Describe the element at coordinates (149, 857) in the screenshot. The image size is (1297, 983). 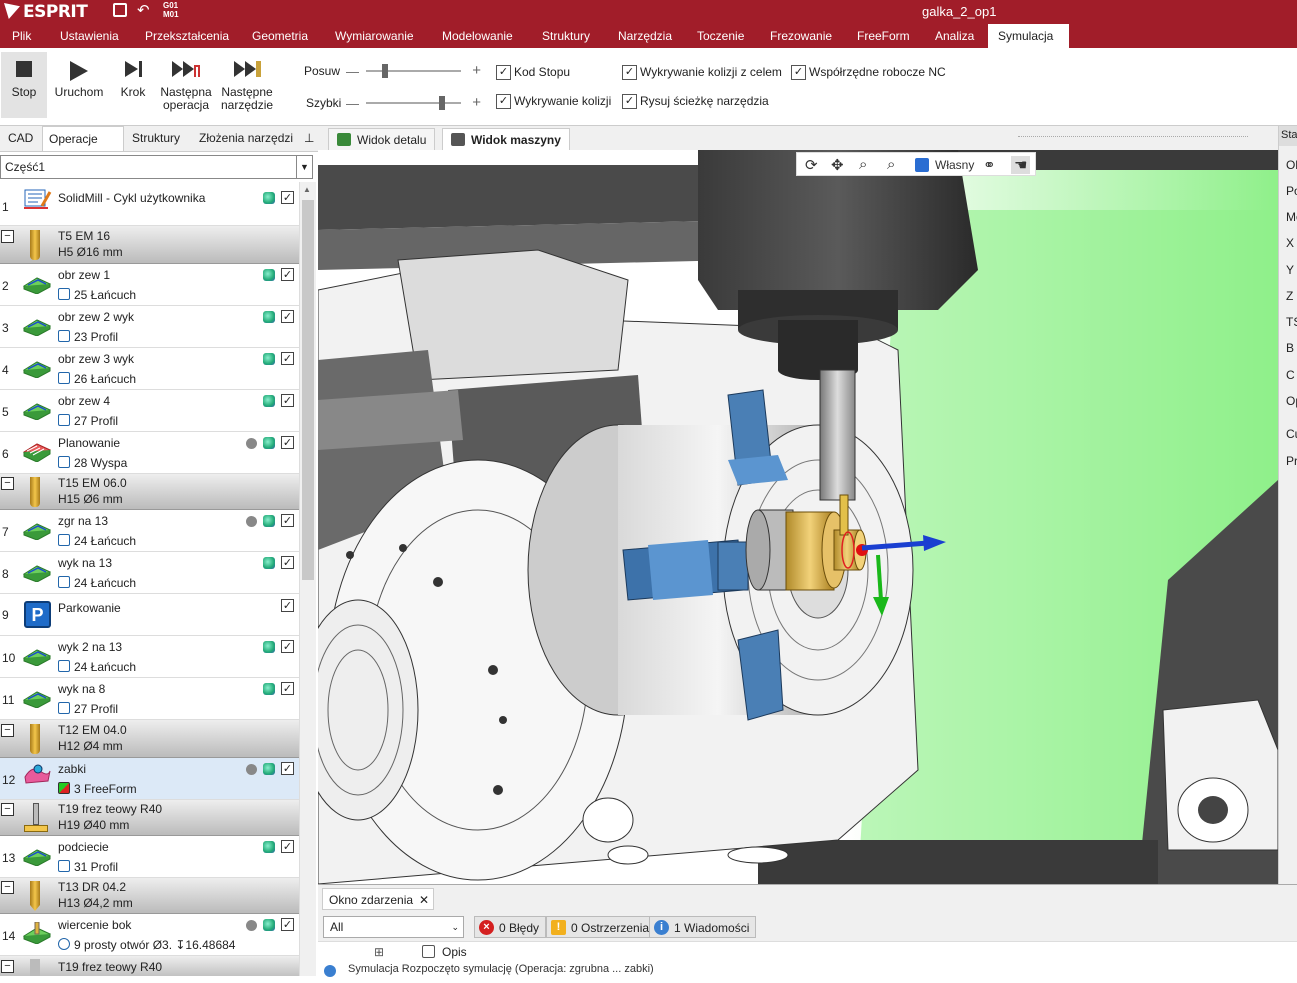
I see `list-item: 13 podciecie 31 Profil ✓` at that location.